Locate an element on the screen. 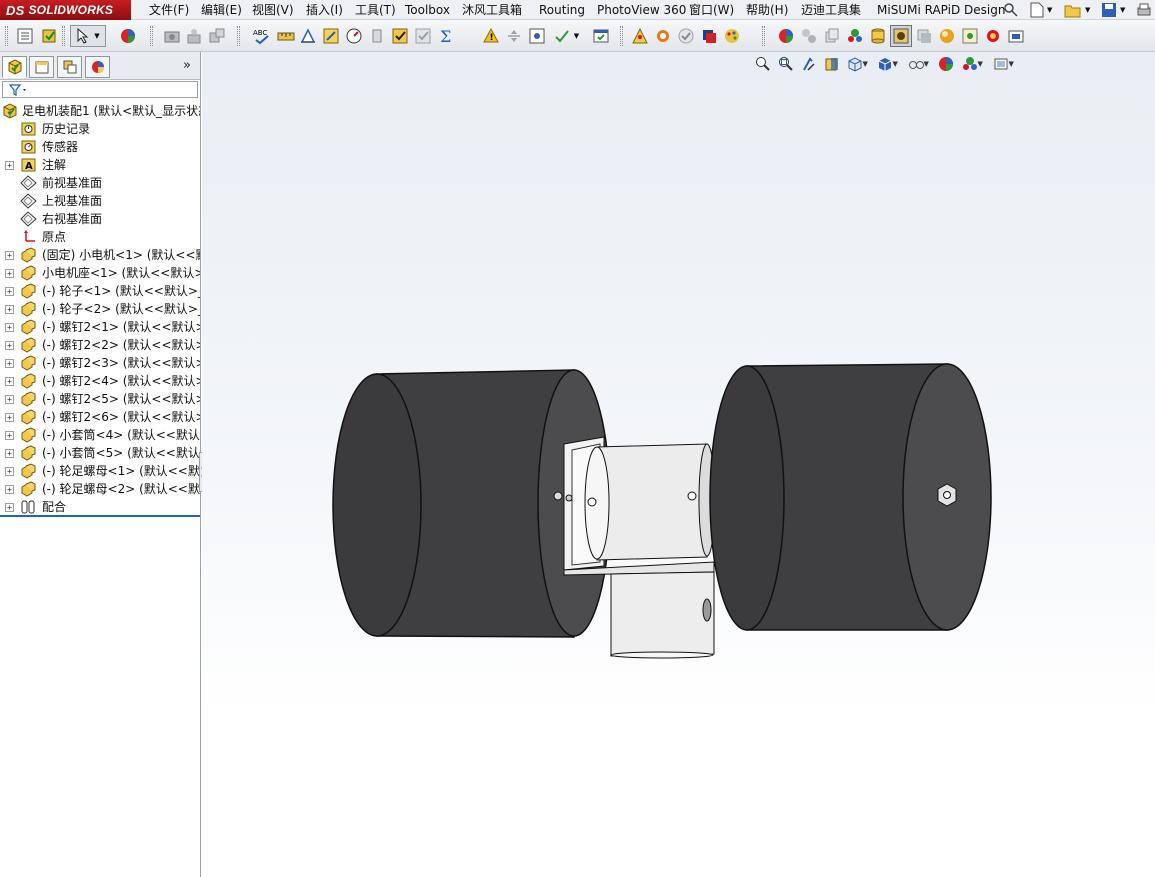 This screenshot has height=877, width=1155. wheel-right is located at coordinates (850, 497).